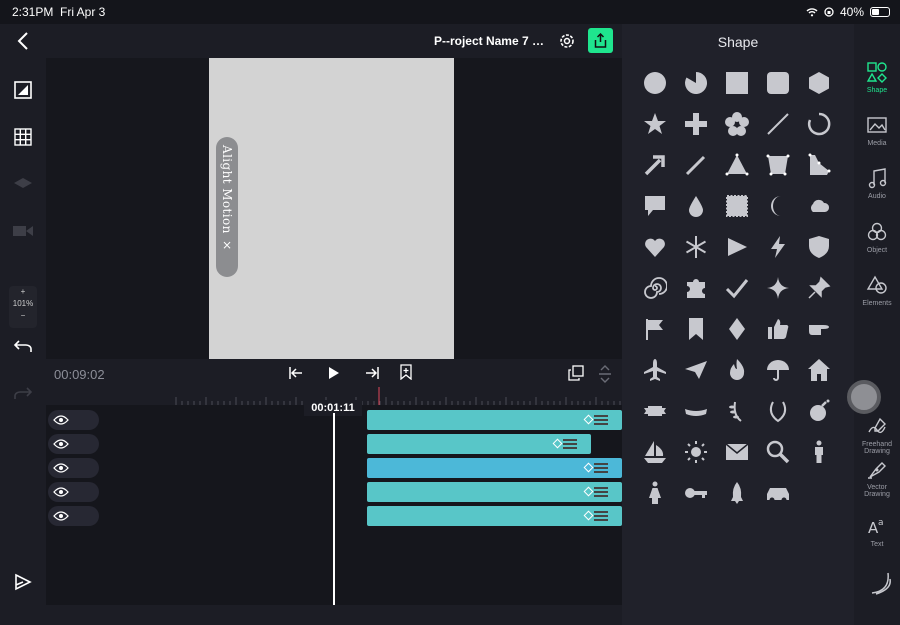 The width and height of the screenshot is (900, 625). I want to click on shape-play-triangle-icon, so click(736, 246).